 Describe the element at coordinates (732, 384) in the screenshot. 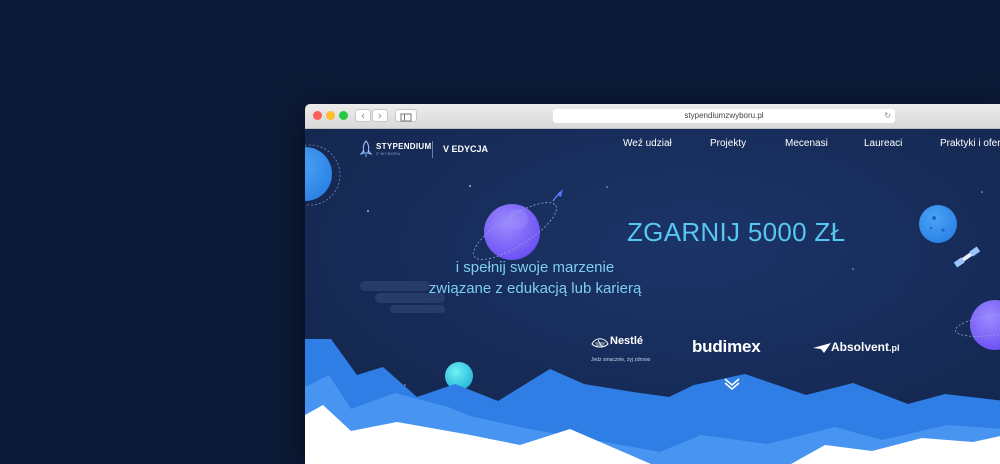

I see `scroll-down-icon` at that location.